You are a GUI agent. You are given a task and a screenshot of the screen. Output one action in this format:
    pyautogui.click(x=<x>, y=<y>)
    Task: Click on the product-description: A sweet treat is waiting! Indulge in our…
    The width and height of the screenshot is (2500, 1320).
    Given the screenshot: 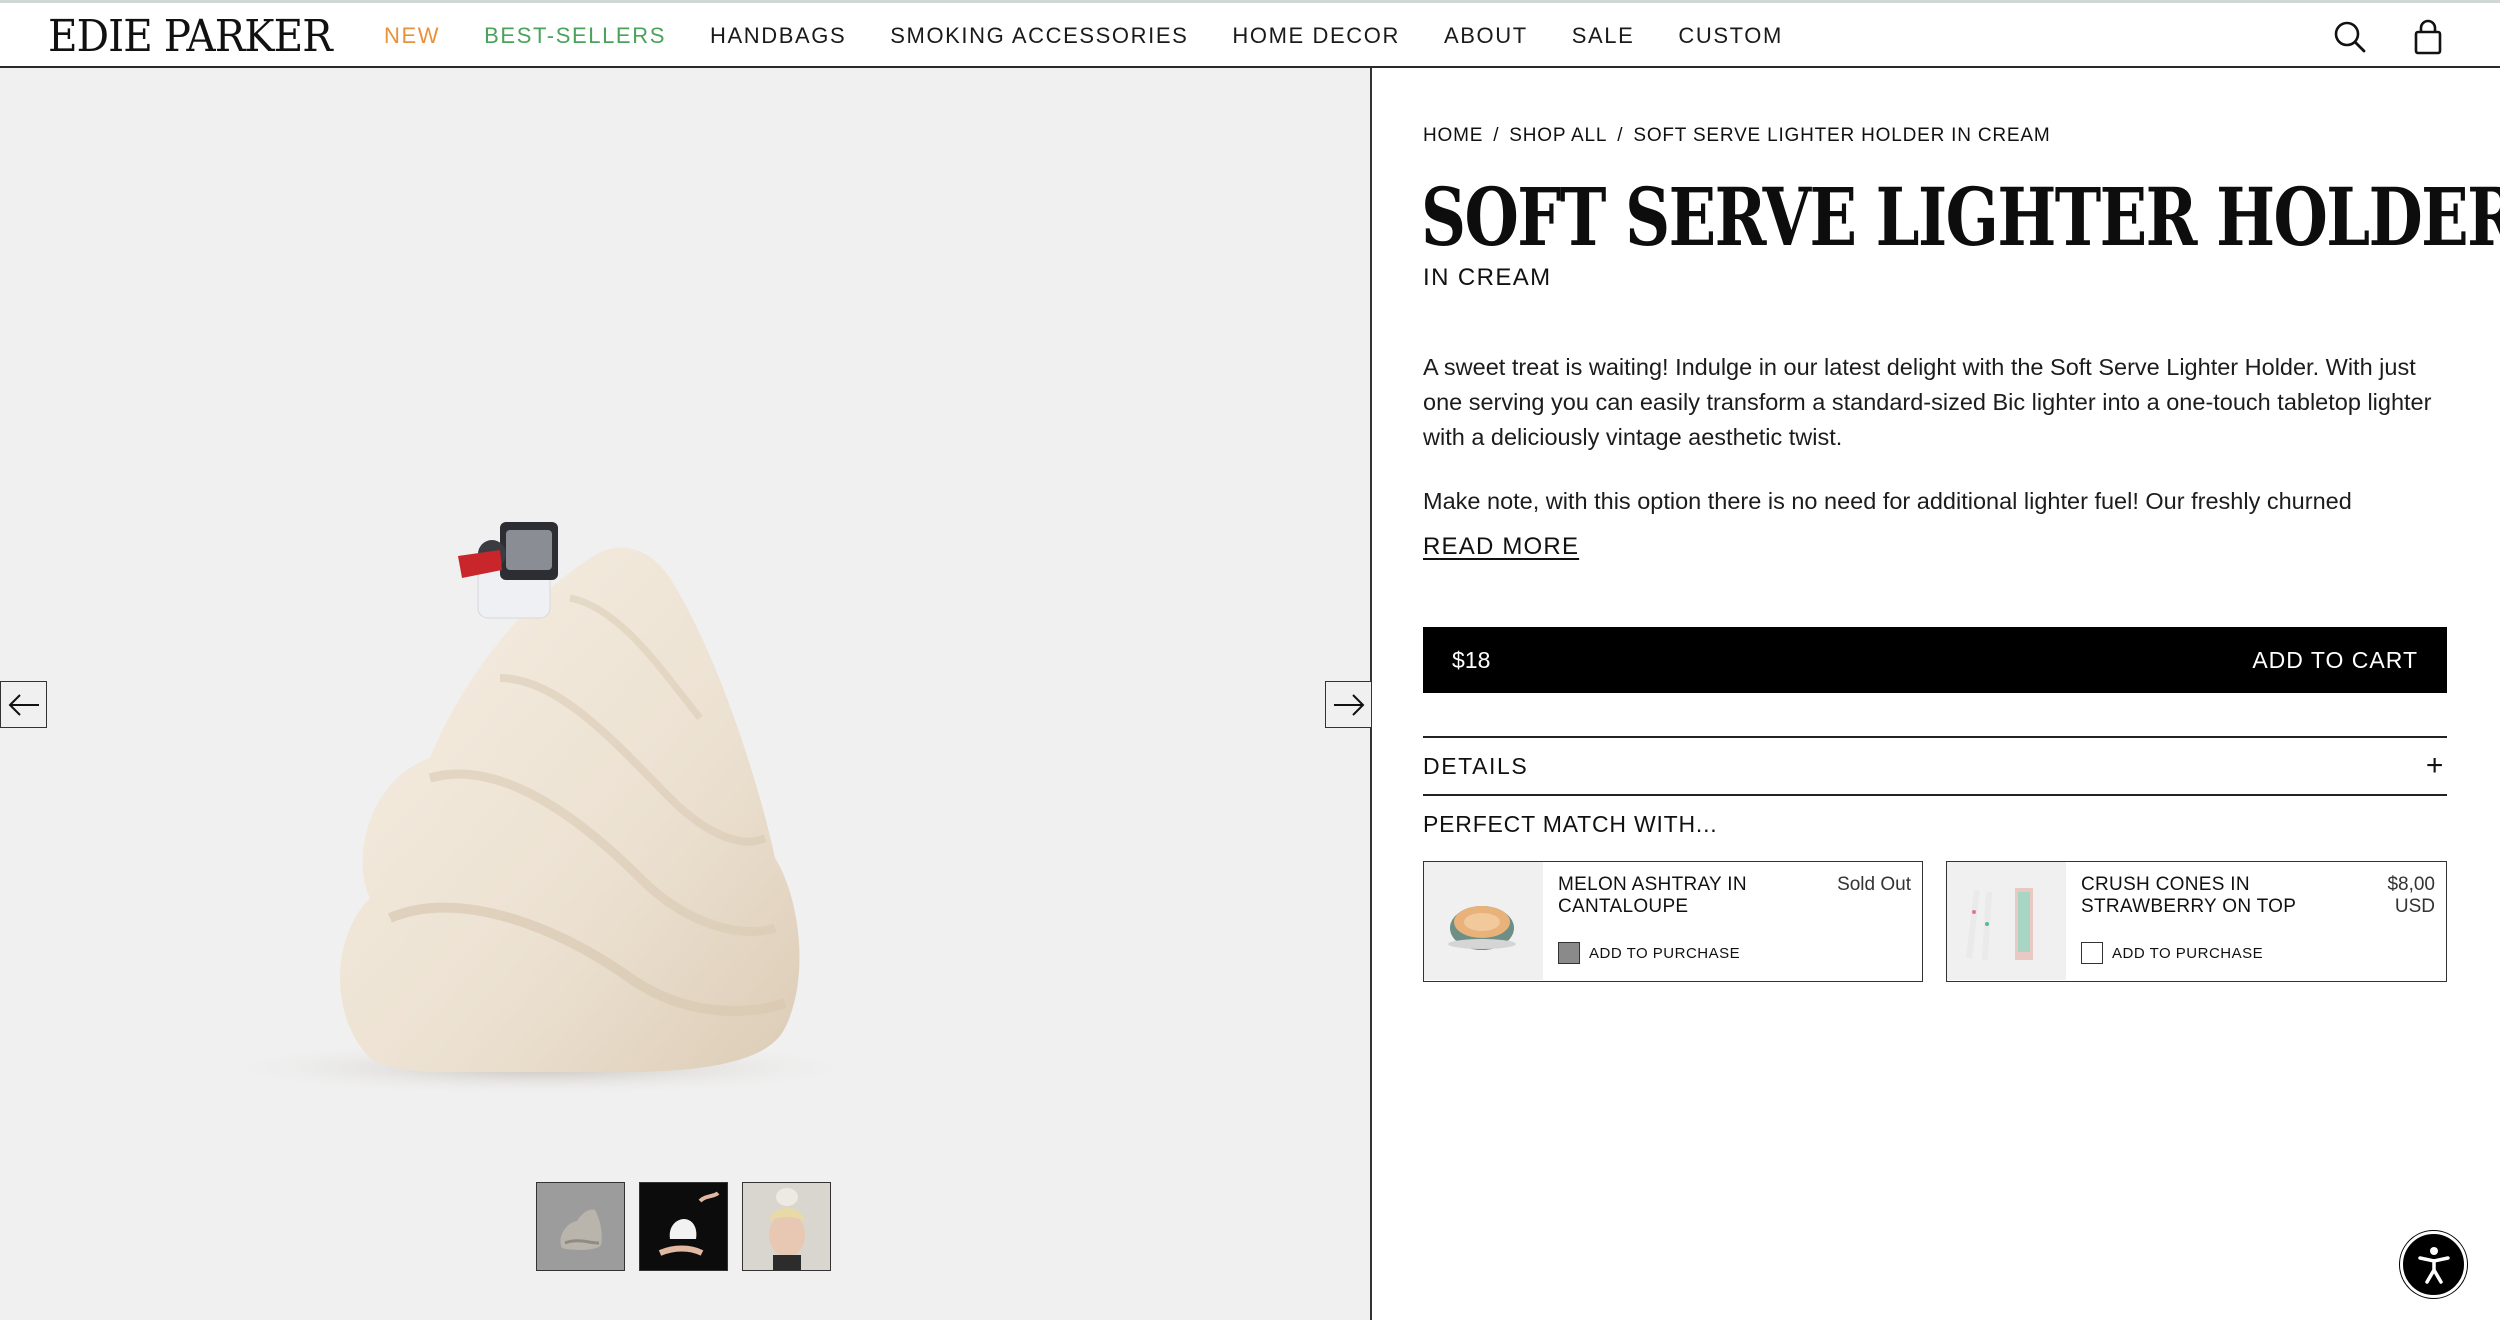 What is the action you would take?
    pyautogui.click(x=1933, y=434)
    